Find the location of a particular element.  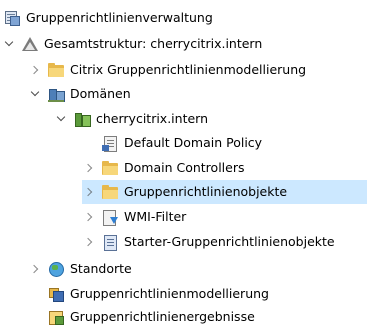

tree-node-label: Gruppenrichtlinienmodellierung is located at coordinates (169, 293).